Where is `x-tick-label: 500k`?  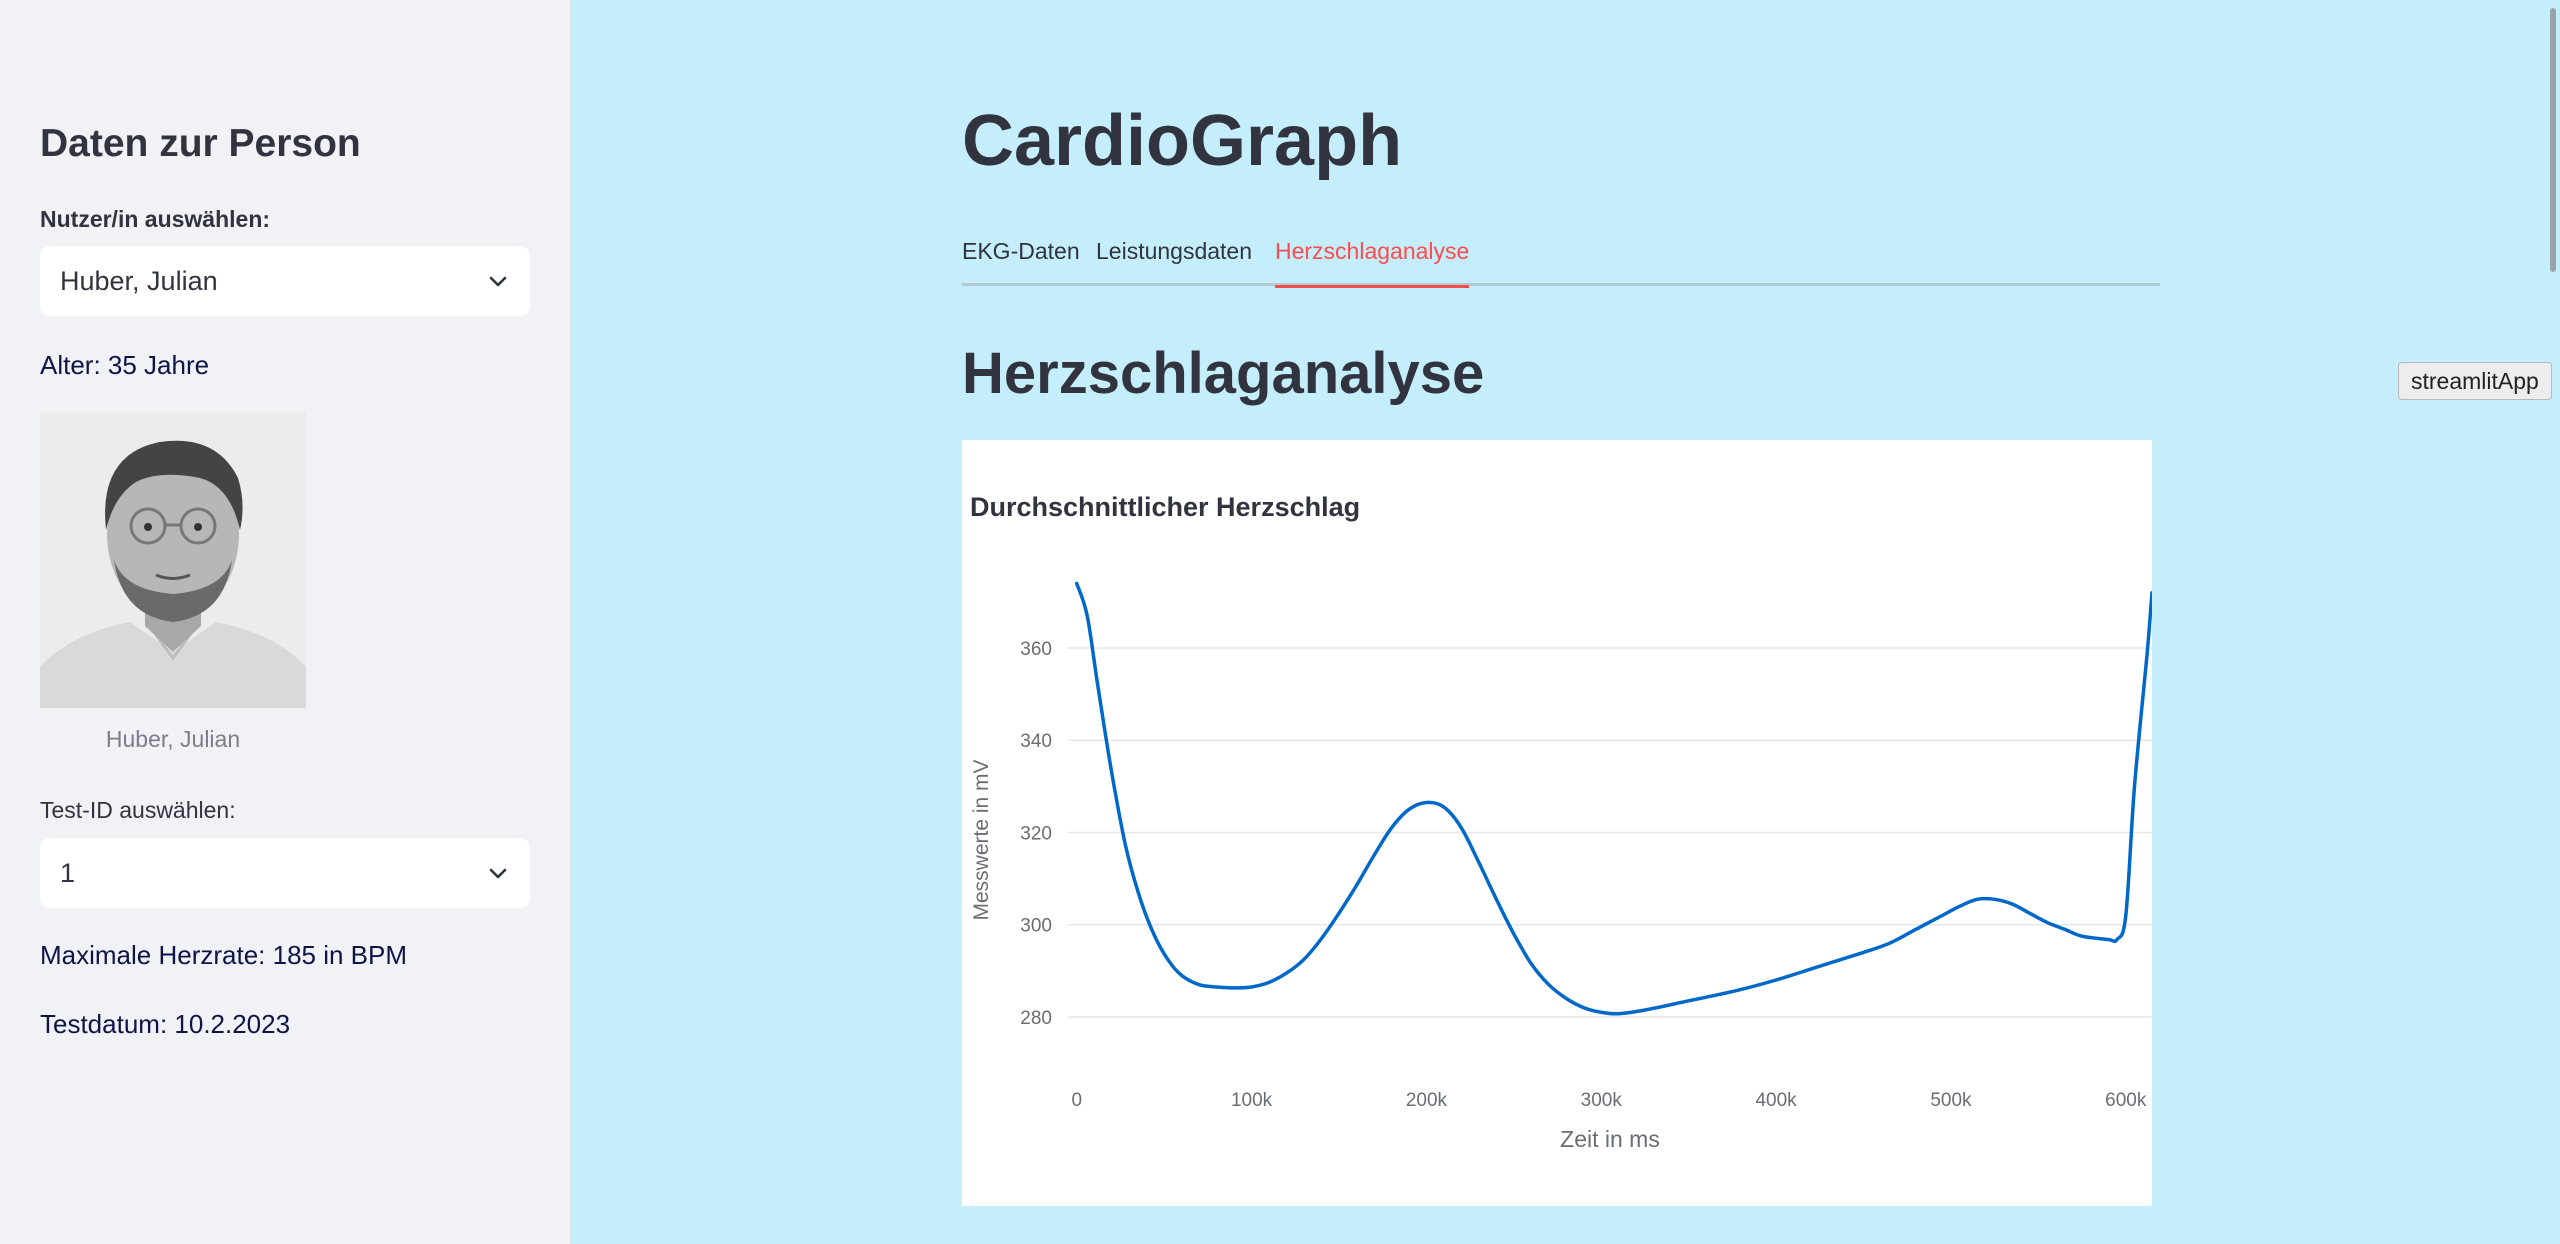
x-tick-label: 500k is located at coordinates (1951, 1100).